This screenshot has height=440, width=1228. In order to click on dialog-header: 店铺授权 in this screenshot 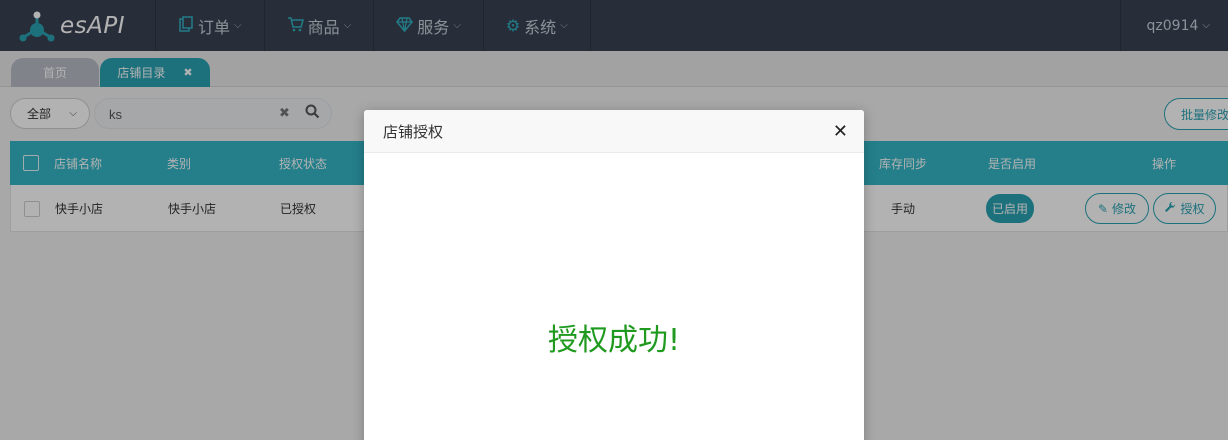, I will do `click(614, 131)`.